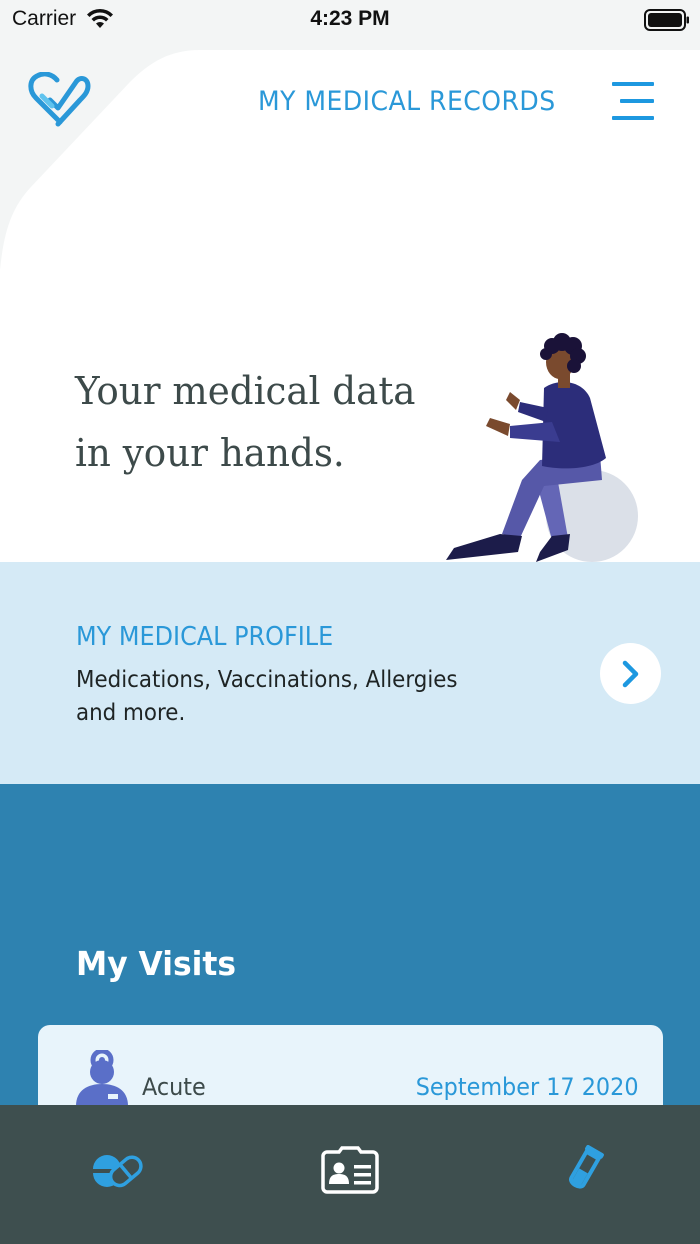 The image size is (700, 1244). What do you see at coordinates (633, 84) in the screenshot?
I see `menu-line-top` at bounding box center [633, 84].